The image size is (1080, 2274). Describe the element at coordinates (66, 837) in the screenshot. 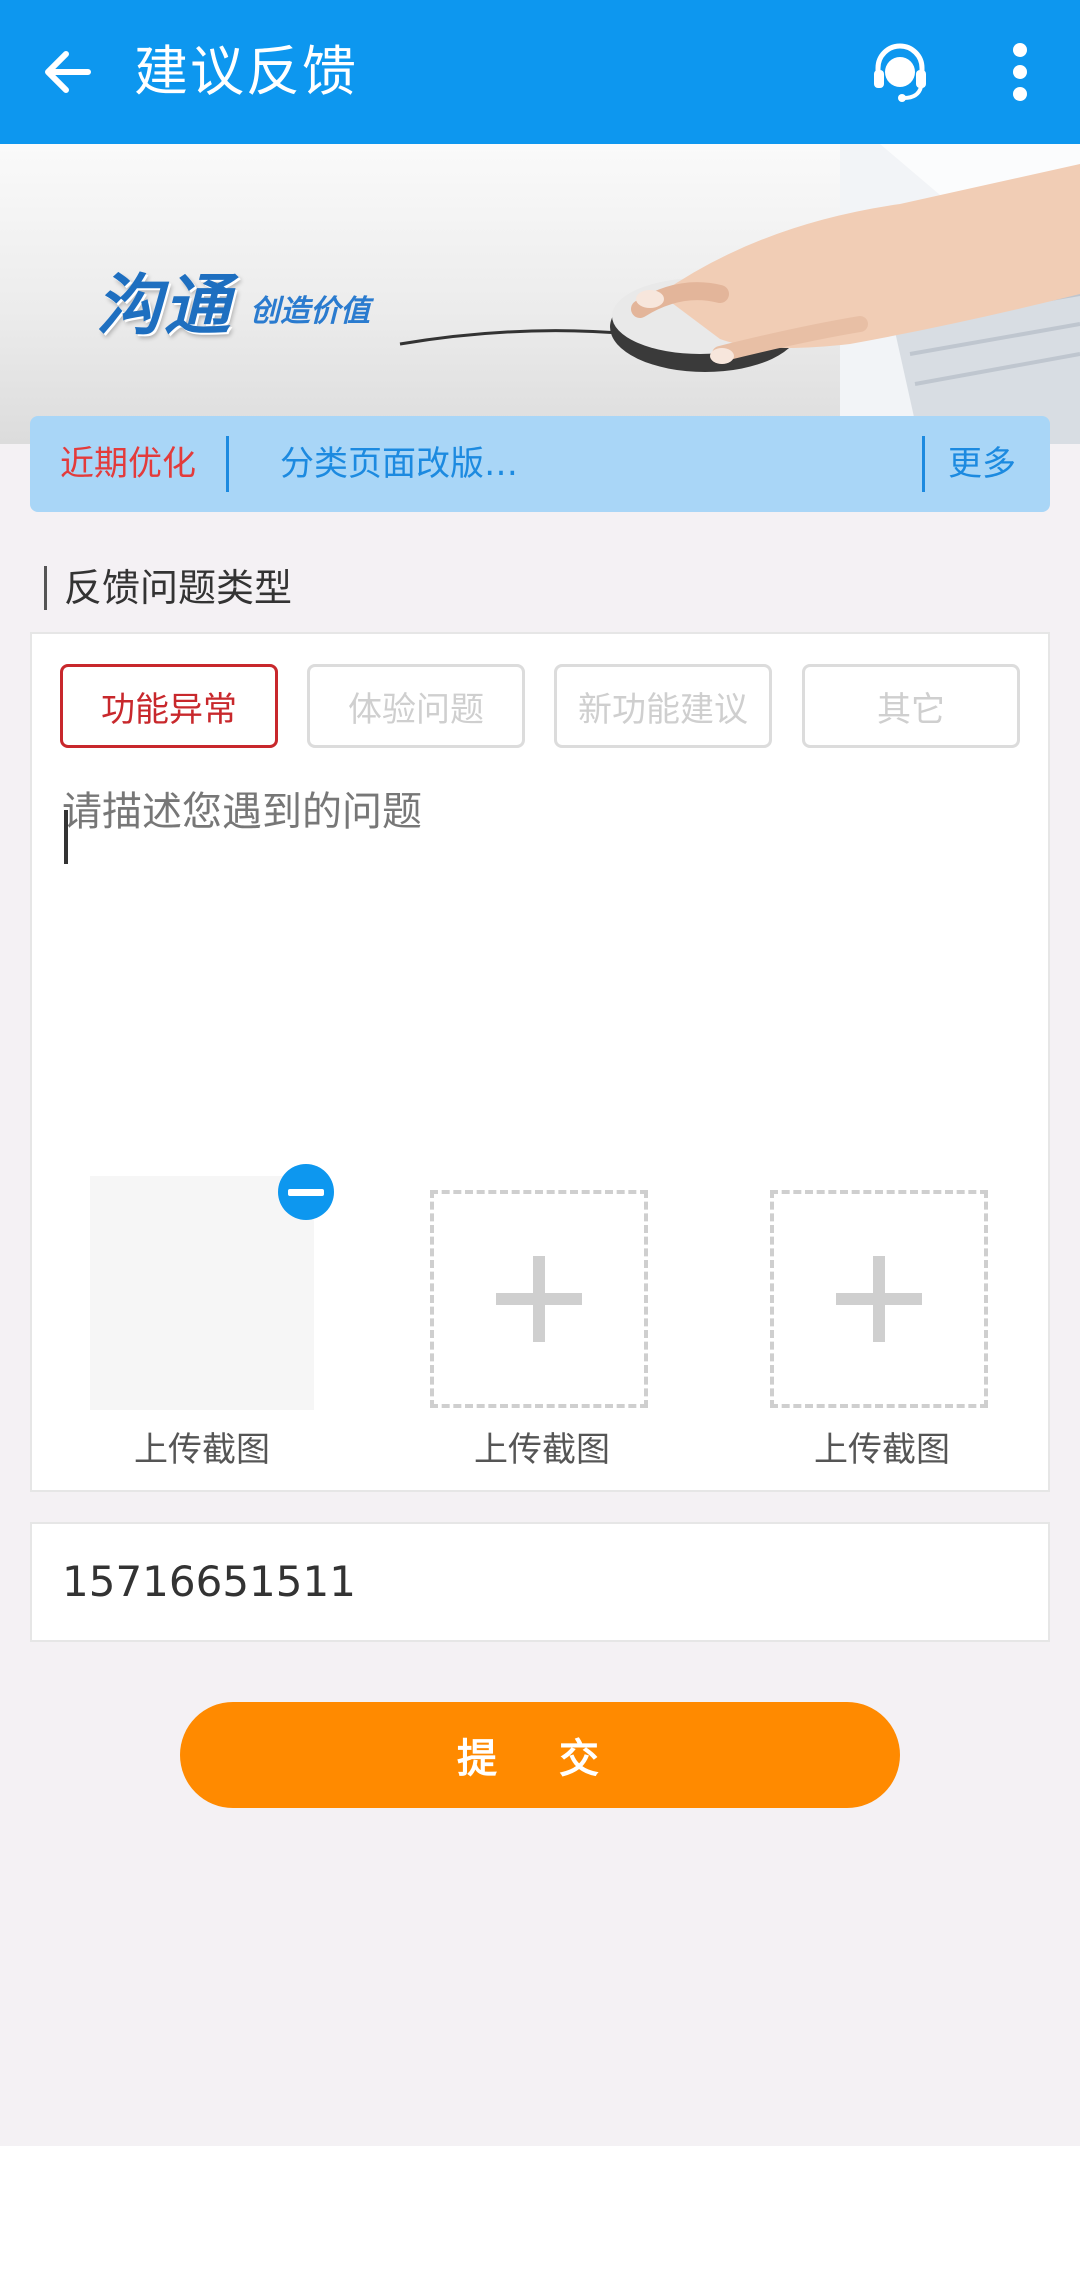

I see `text-cursor` at that location.